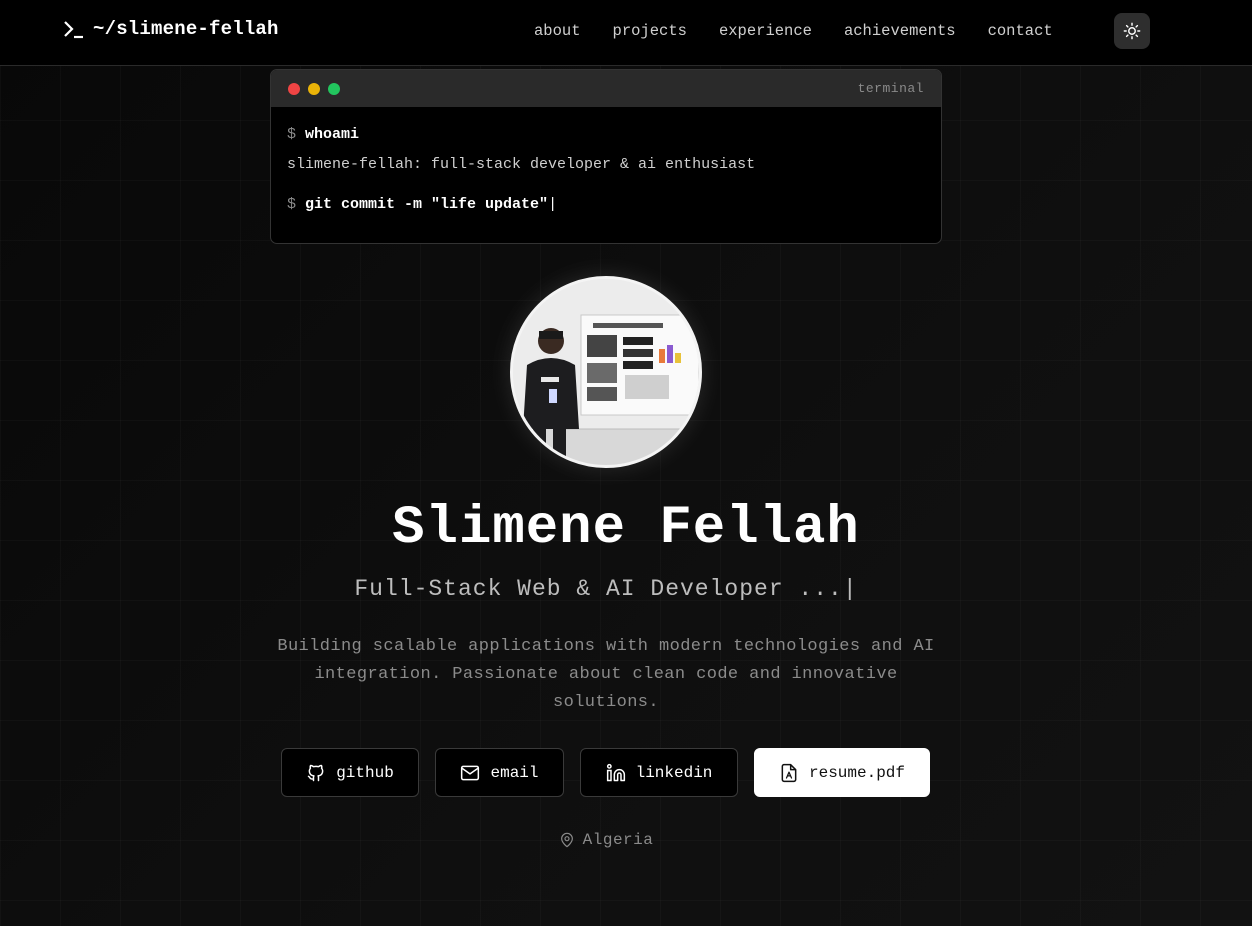  I want to click on mail-icon, so click(470, 772).